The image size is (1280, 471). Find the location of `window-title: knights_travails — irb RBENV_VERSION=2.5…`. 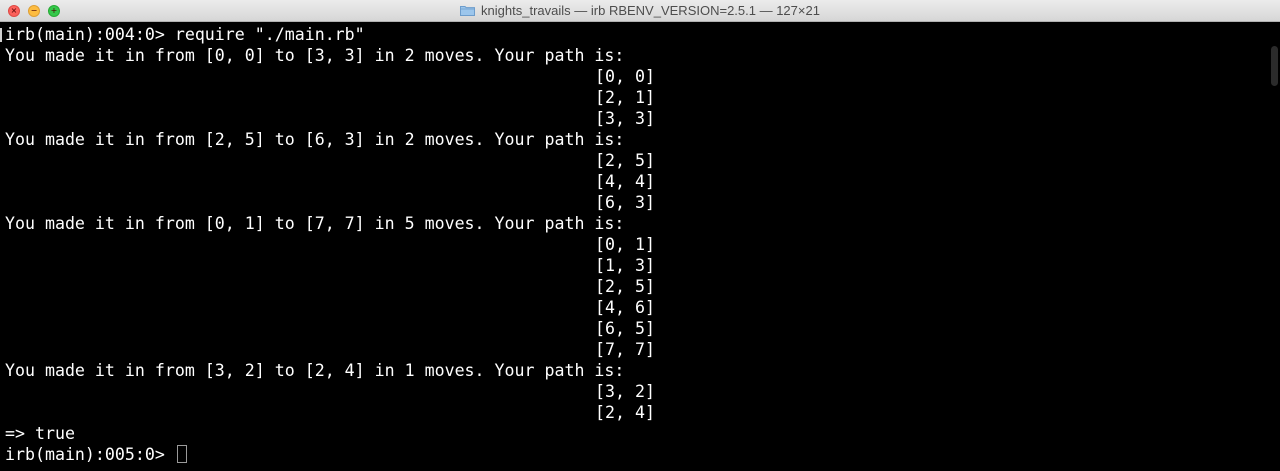

window-title: knights_travails — irb RBENV_VERSION=2.5… is located at coordinates (640, 11).